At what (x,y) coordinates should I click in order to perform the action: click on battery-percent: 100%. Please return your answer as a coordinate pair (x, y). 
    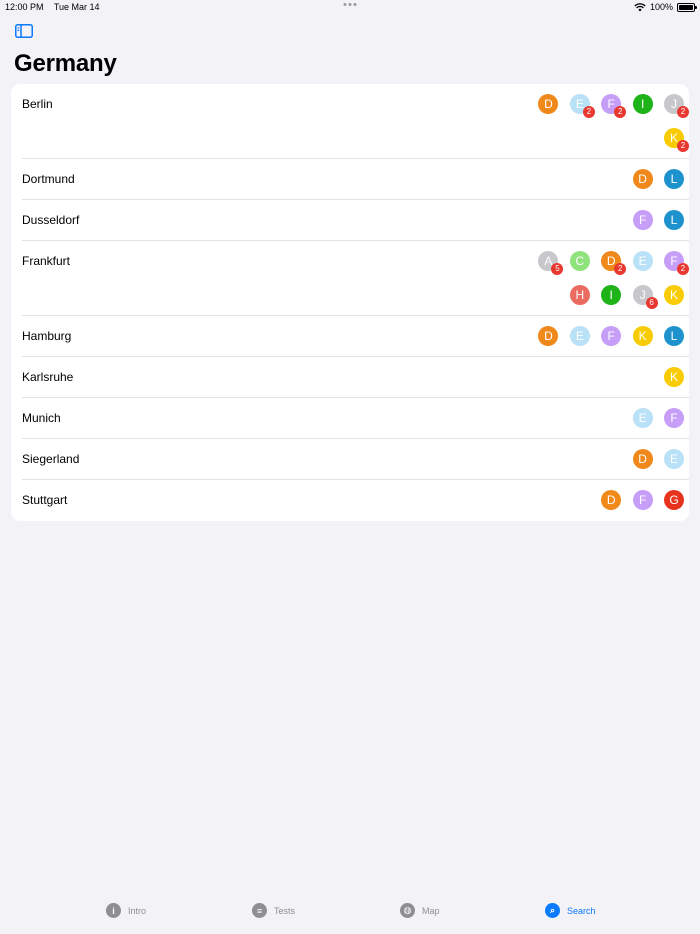
    Looking at the image, I should click on (661, 7).